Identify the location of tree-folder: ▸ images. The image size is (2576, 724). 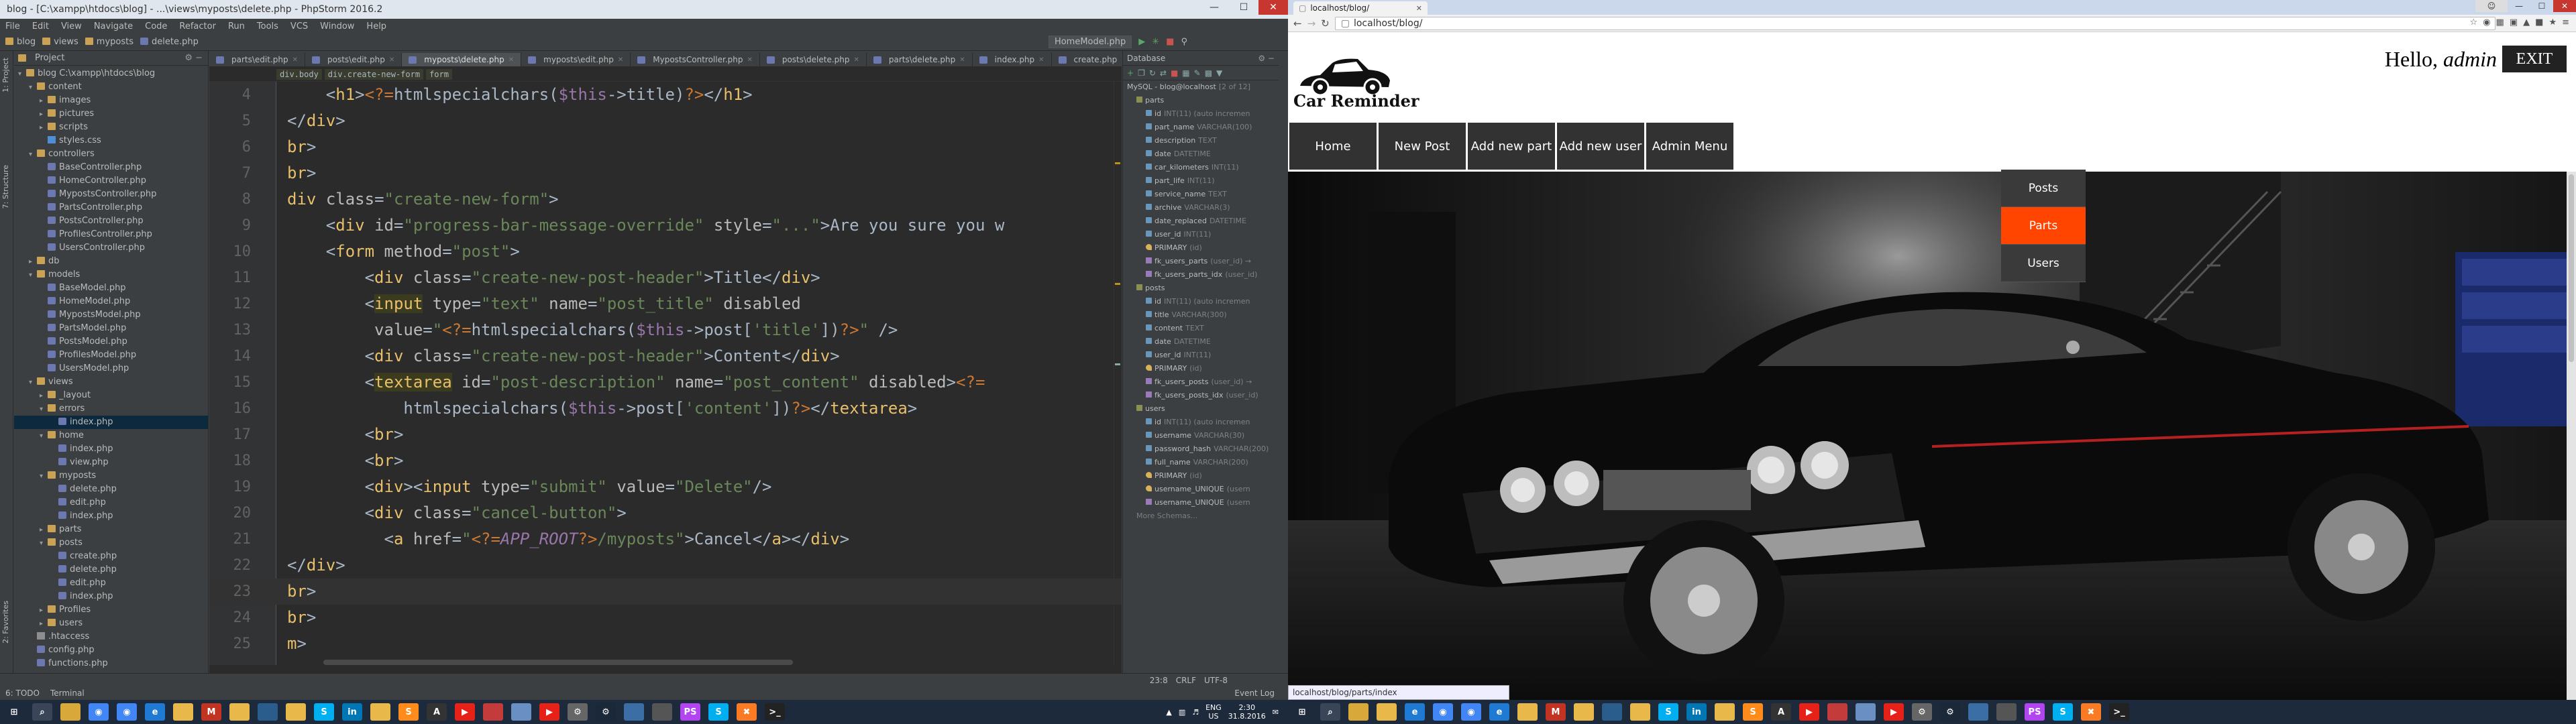
(111, 100).